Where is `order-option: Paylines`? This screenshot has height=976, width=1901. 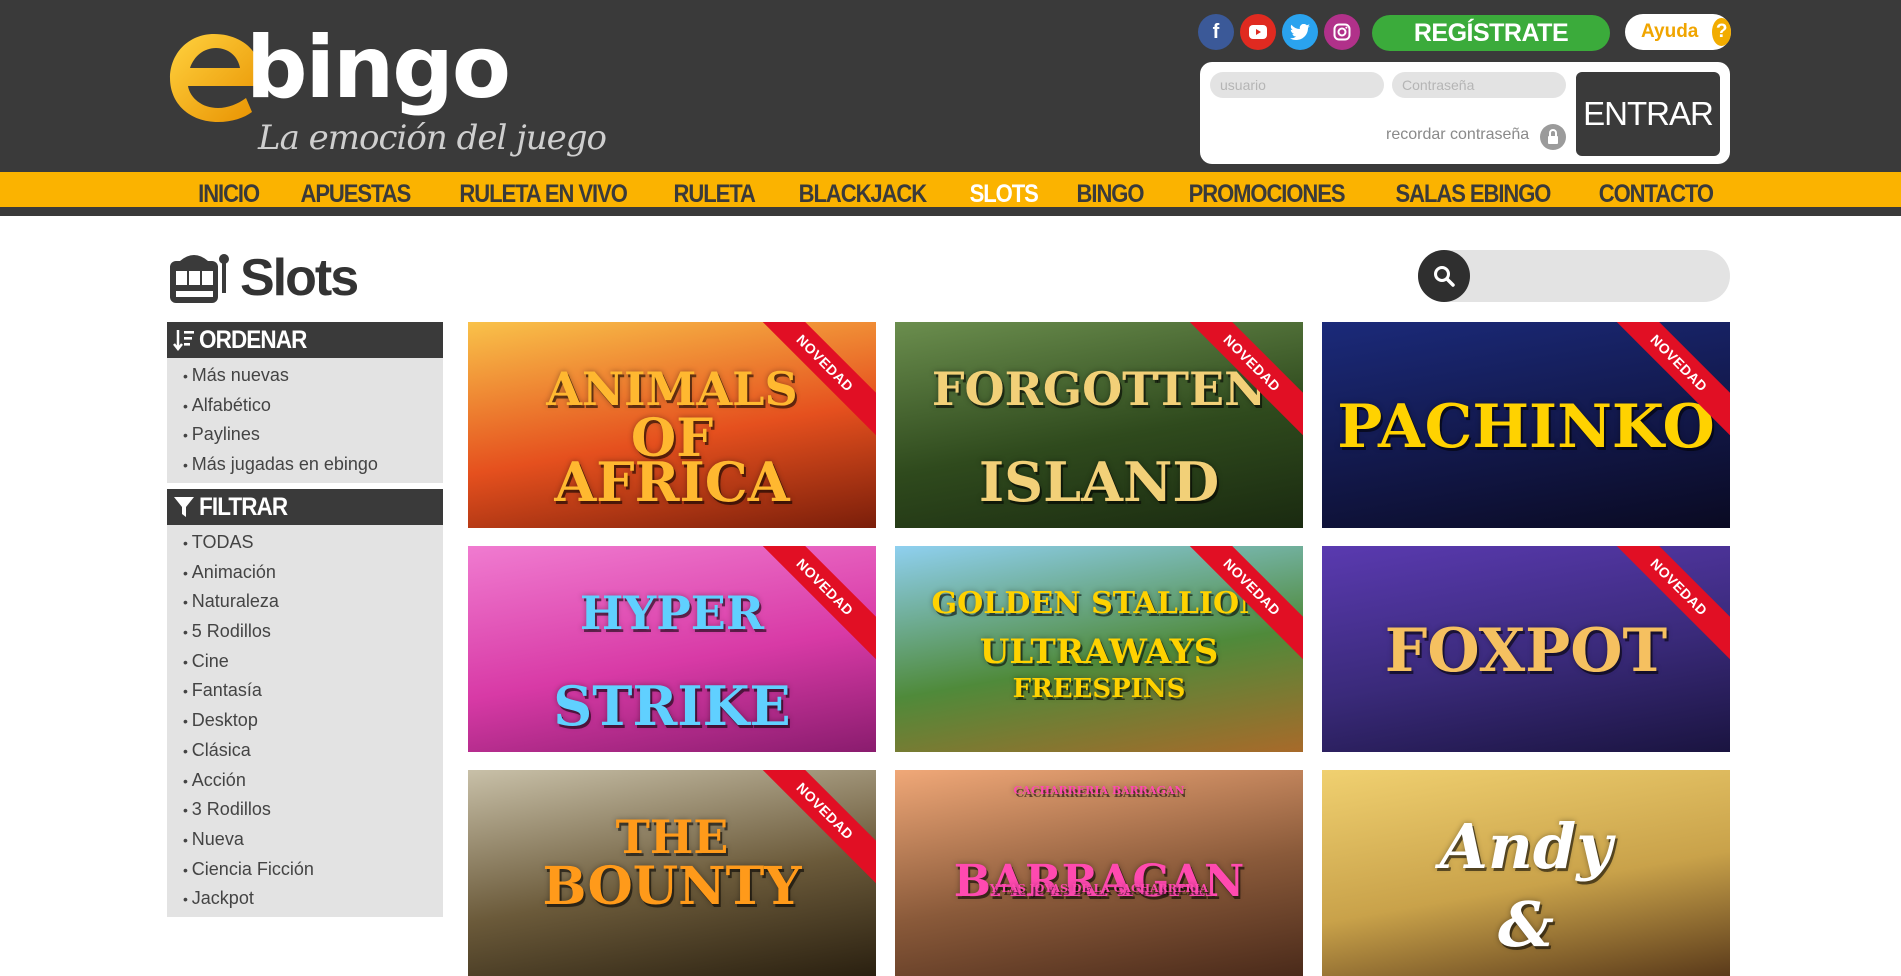 order-option: Paylines is located at coordinates (313, 435).